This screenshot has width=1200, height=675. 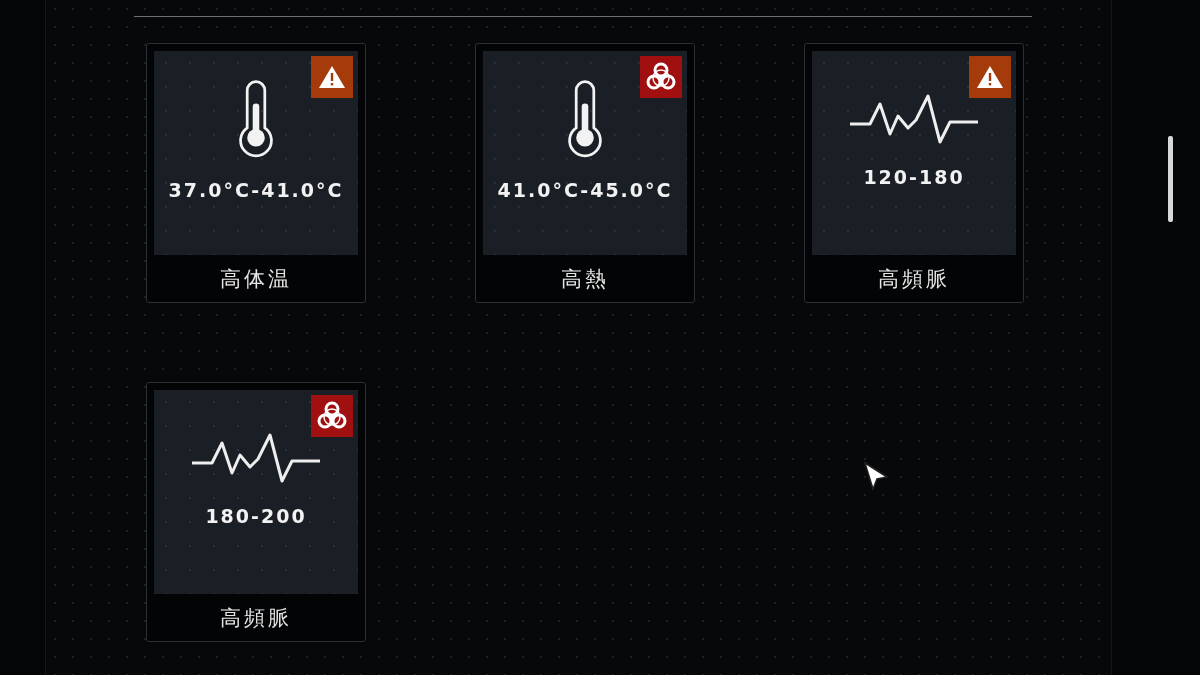 What do you see at coordinates (585, 173) in the screenshot?
I see `status-card: 41.0°C-45.0°C 高熱` at bounding box center [585, 173].